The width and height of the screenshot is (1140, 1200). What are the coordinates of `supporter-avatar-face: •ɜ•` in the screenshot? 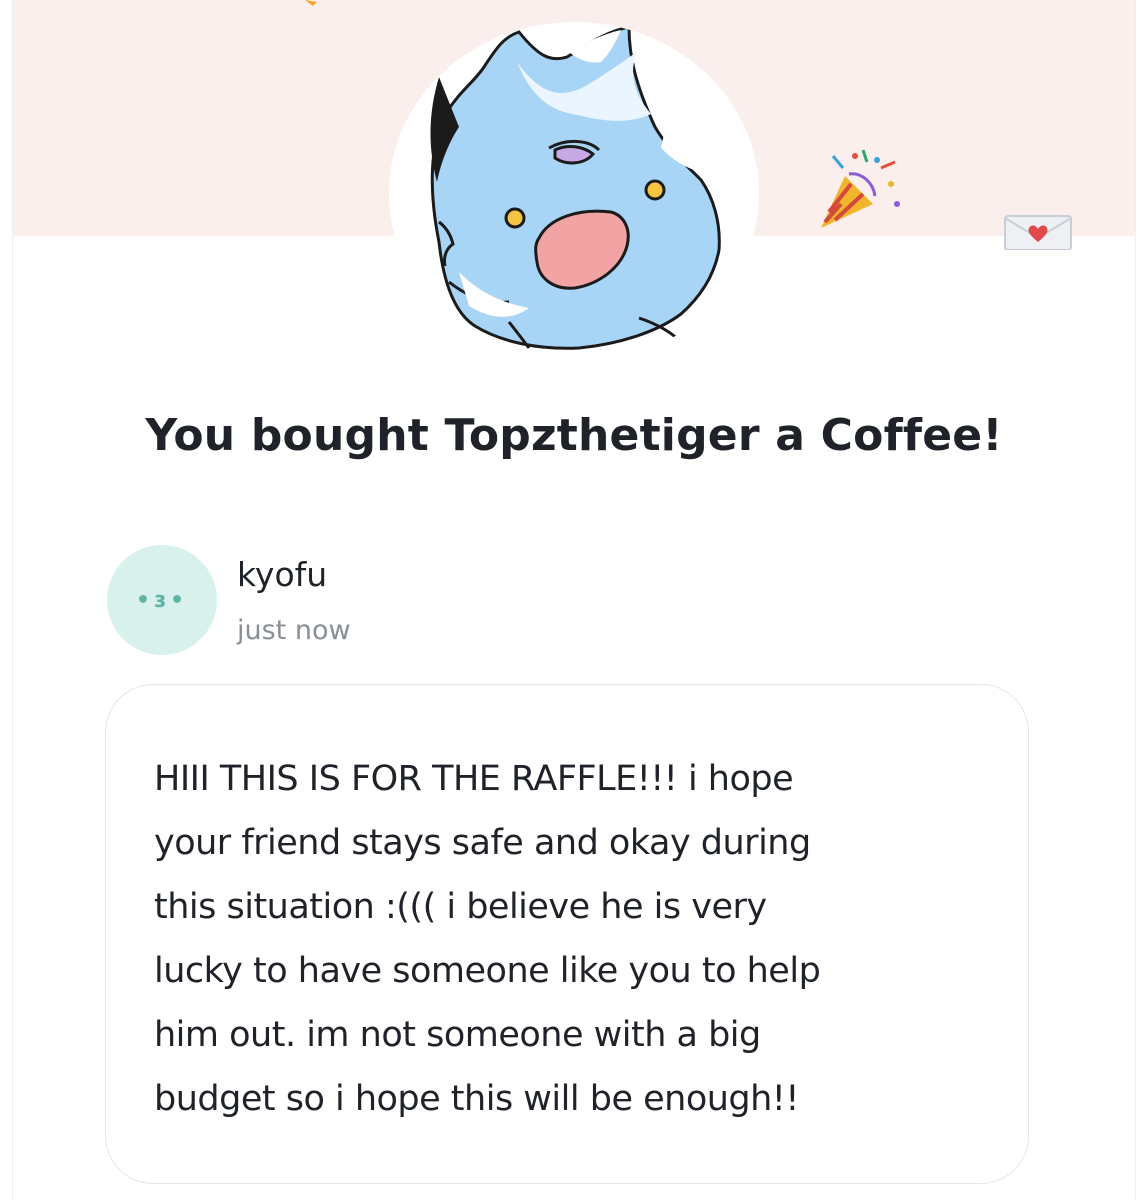 It's located at (162, 600).